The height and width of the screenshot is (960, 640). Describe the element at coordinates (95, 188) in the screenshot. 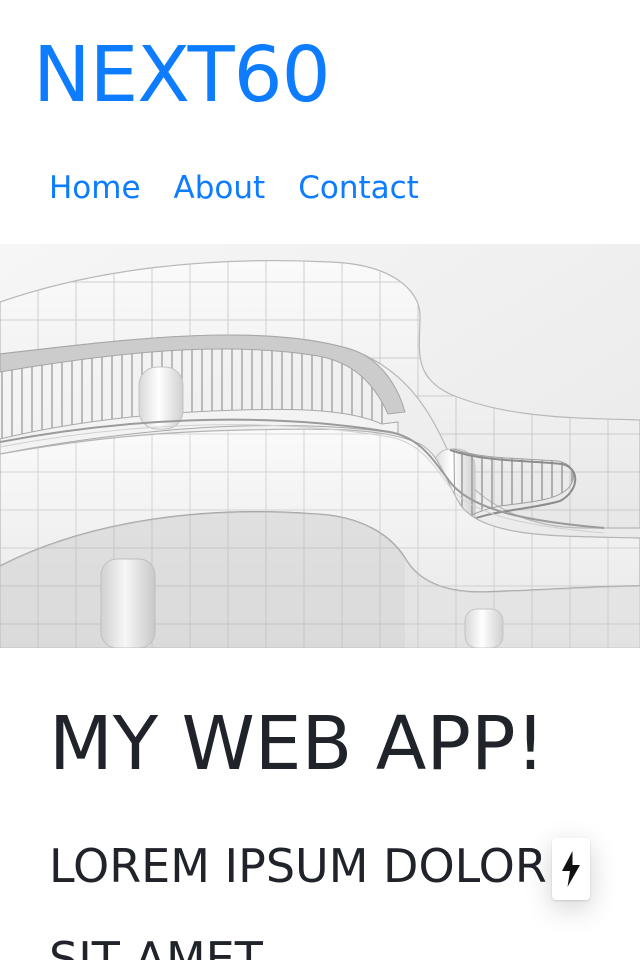

I see `nav-home-link: Home` at that location.